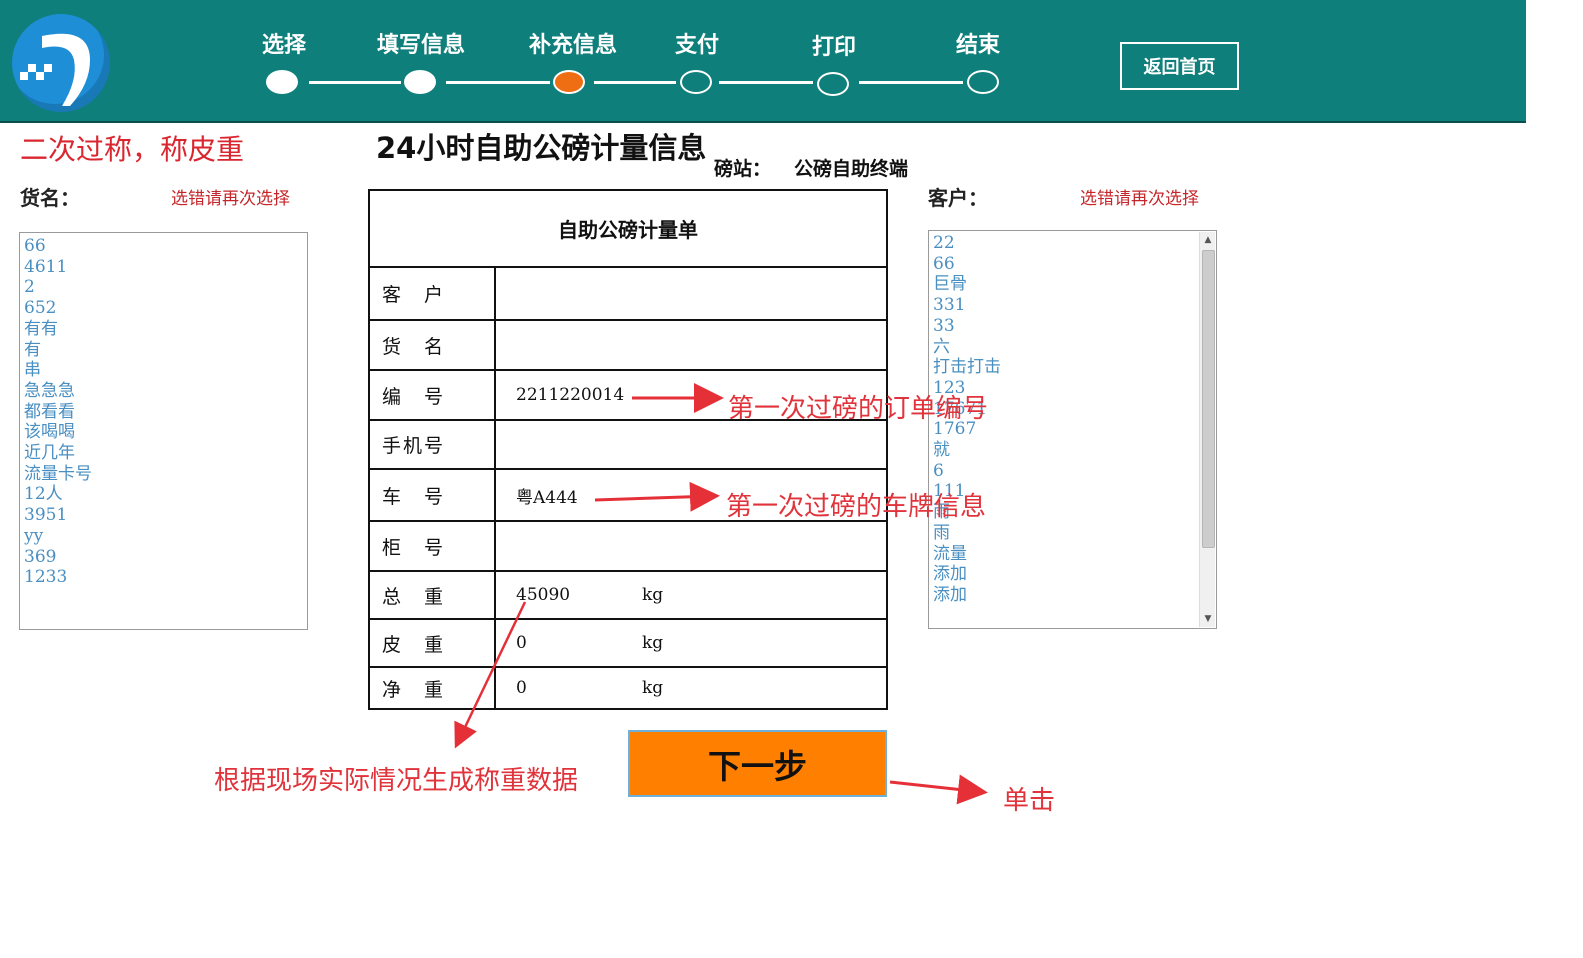 The height and width of the screenshot is (958, 1583). Describe the element at coordinates (396, 781) in the screenshot. I see `annotation-weight-data: 根据现场实际情况生成称重数据` at that location.